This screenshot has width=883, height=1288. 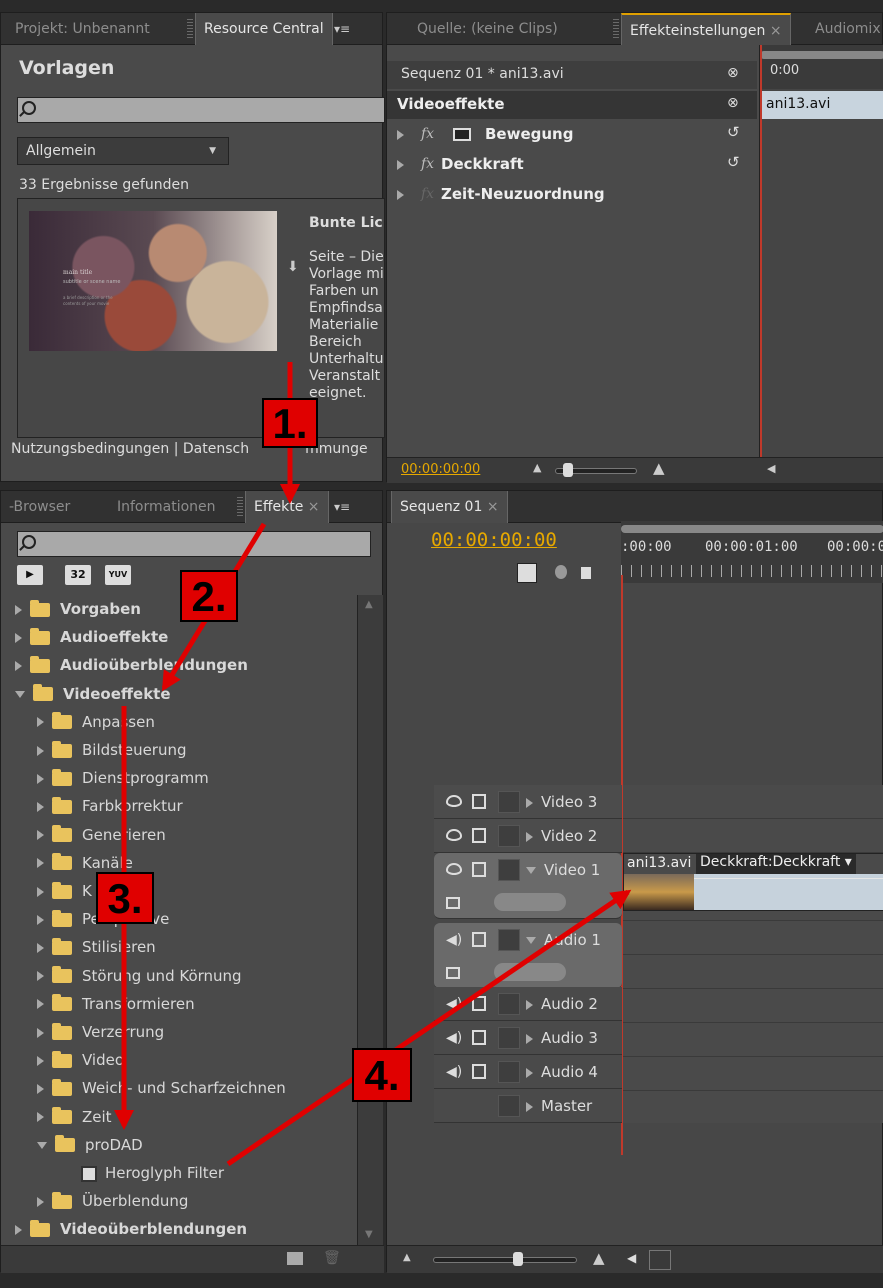 I want to click on callout-2: 2., so click(x=209, y=596).